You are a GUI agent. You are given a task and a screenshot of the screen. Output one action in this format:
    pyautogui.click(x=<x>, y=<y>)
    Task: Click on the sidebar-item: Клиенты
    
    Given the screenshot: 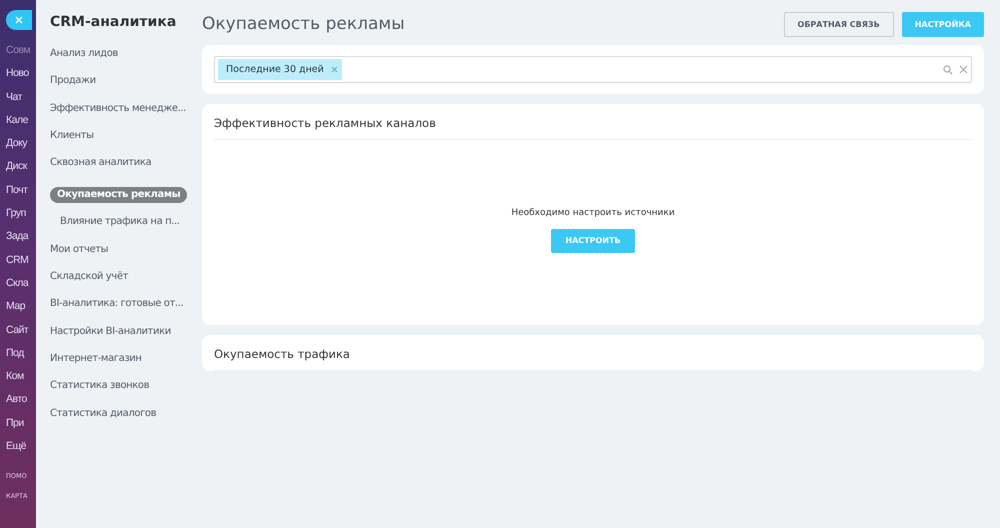 What is the action you would take?
    pyautogui.click(x=72, y=142)
    